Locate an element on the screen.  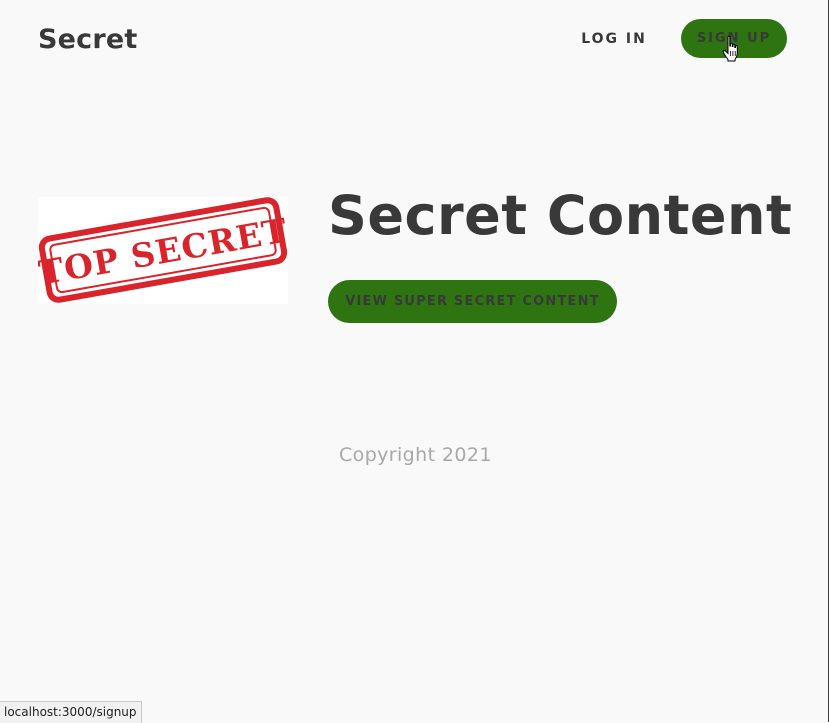
login-link: LOG IN is located at coordinates (614, 39).